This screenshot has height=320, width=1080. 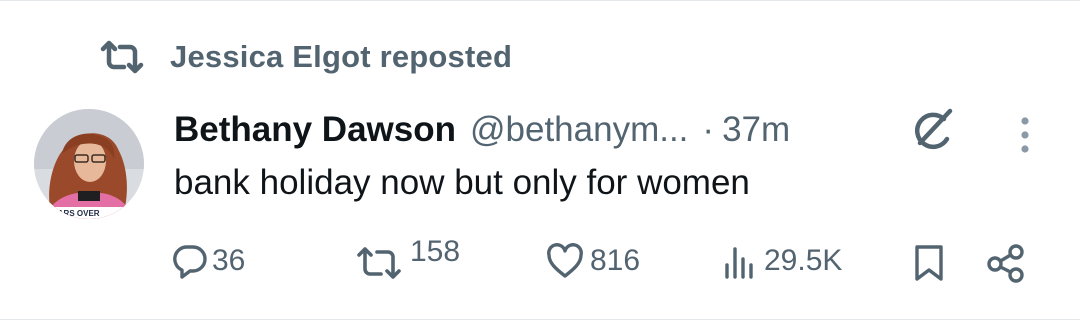 I want to click on like-count: 816, so click(x=615, y=260).